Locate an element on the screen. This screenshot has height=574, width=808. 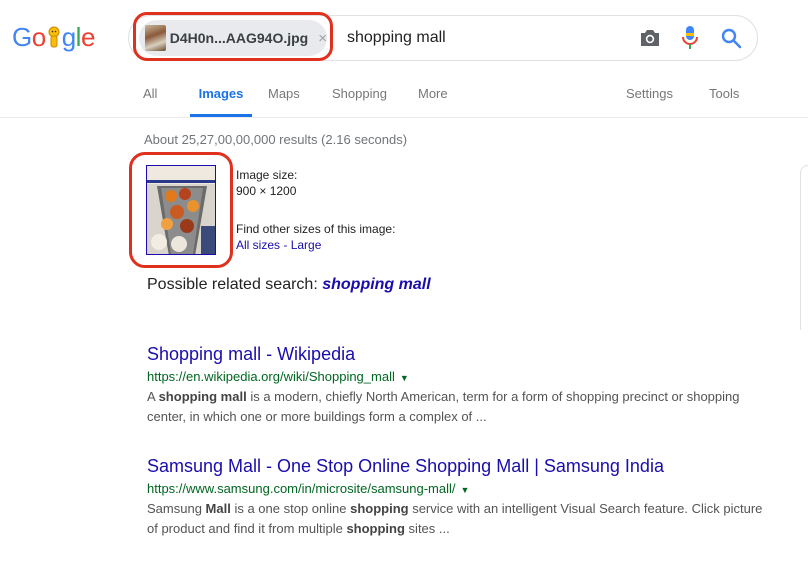
snippet-text: A is located at coordinates (153, 396).